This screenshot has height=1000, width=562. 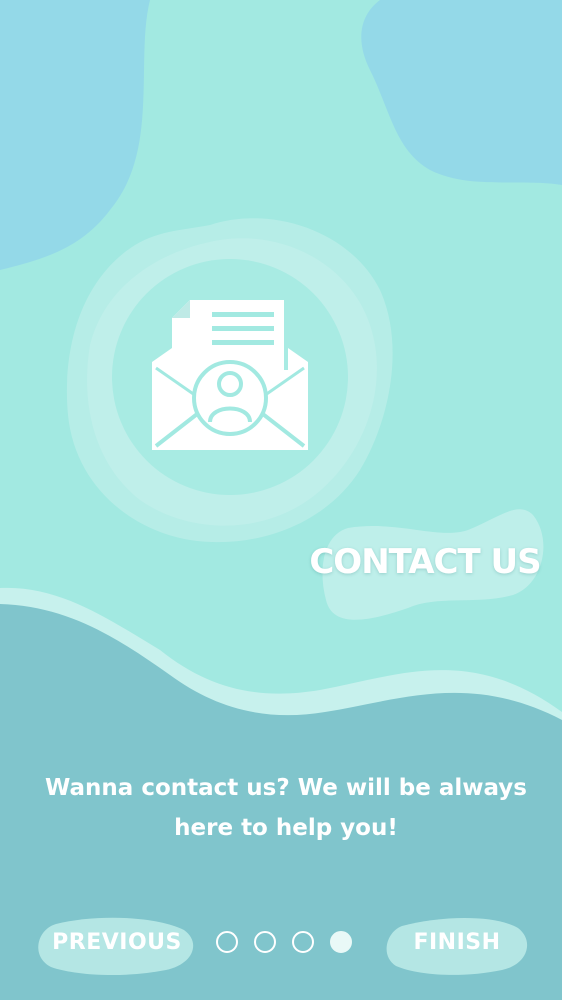 What do you see at coordinates (457, 942) in the screenshot?
I see `finish-button-label: FINISH` at bounding box center [457, 942].